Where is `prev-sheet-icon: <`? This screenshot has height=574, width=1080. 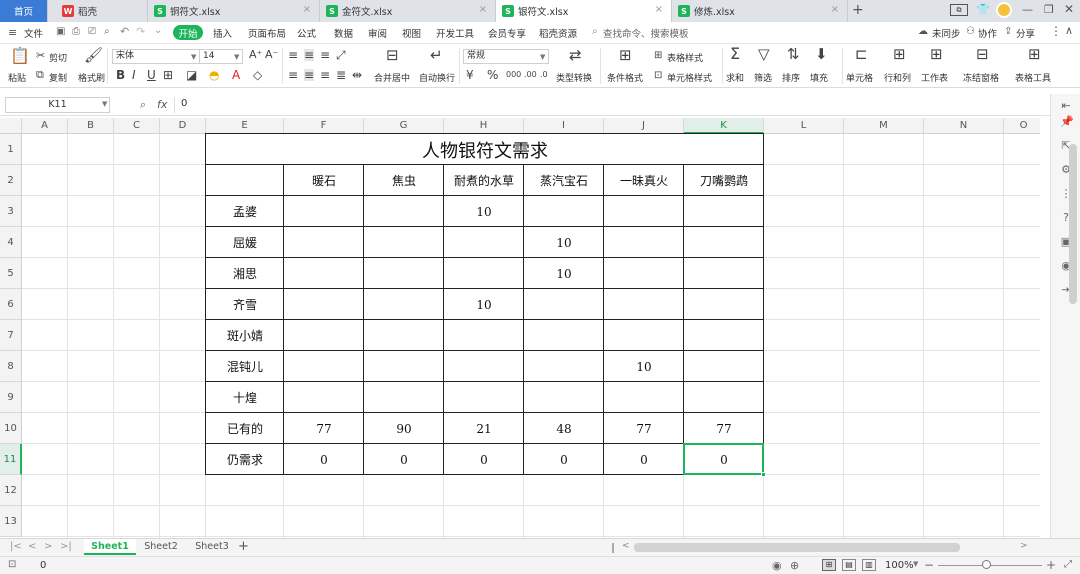
prev-sheet-icon: < is located at coordinates (32, 546).